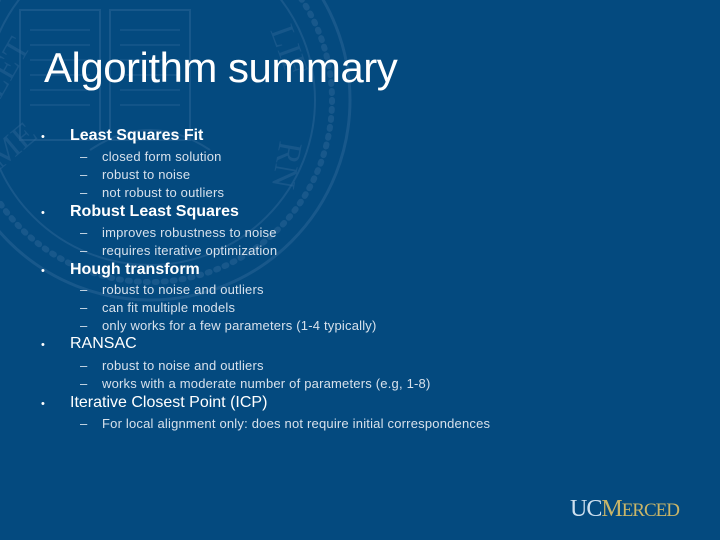 The image size is (720, 540). Describe the element at coordinates (650, 510) in the screenshot. I see `logo-merced-rest: ERCED` at that location.